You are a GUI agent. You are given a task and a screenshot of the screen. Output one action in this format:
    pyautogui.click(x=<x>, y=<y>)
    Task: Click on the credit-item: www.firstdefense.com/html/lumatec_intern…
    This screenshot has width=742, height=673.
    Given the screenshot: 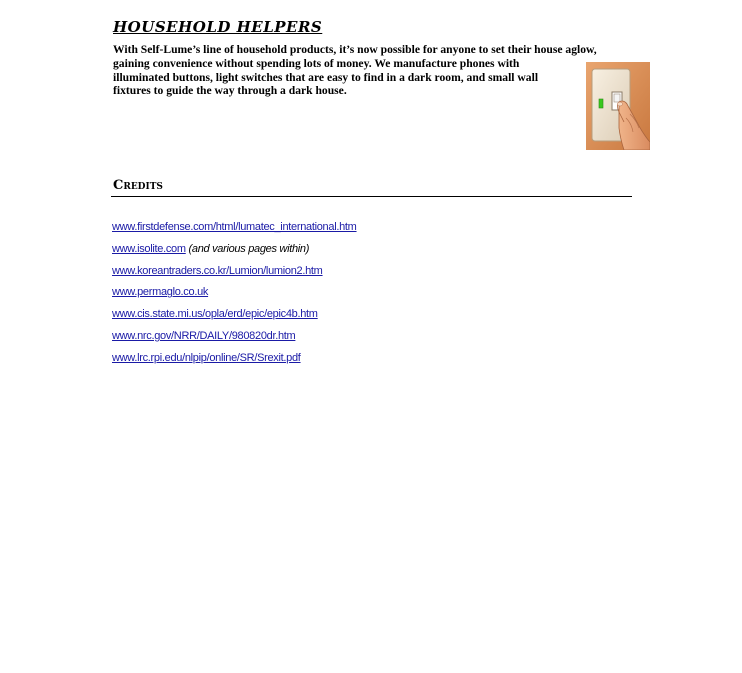 What is the action you would take?
    pyautogui.click(x=234, y=231)
    